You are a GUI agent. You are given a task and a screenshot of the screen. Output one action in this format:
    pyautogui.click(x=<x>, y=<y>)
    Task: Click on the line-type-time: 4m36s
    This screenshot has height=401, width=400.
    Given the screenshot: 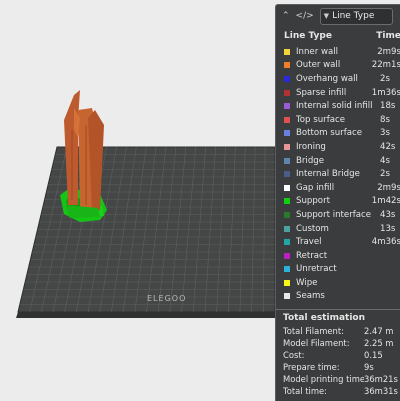 What is the action you would take?
    pyautogui.click(x=385, y=242)
    